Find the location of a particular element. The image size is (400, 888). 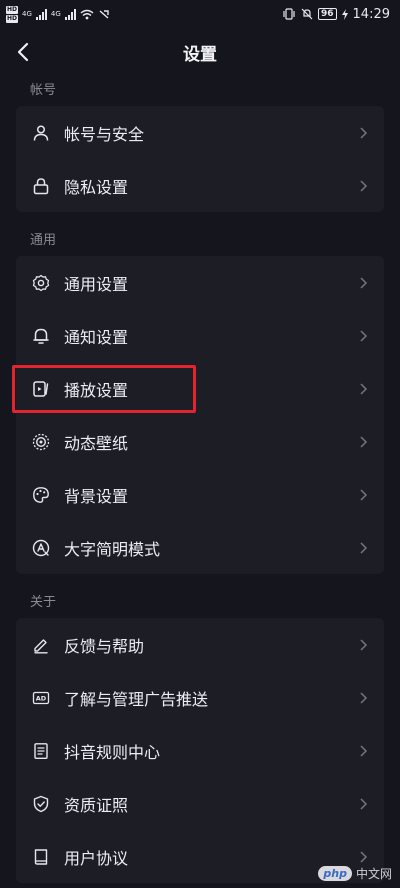

settings-item-label: 抖音规则中心 is located at coordinates (112, 752).